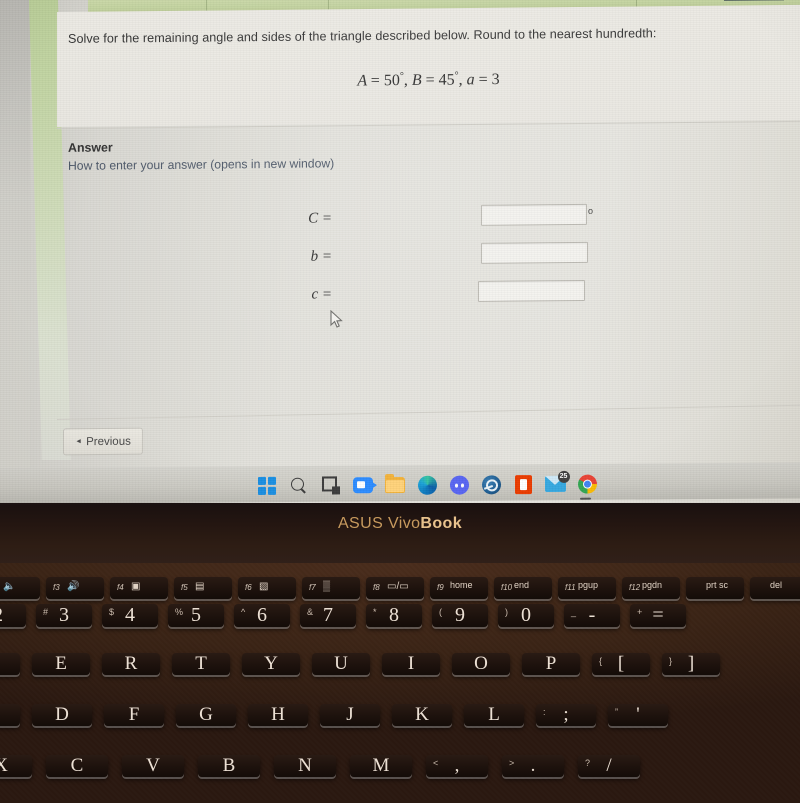 The width and height of the screenshot is (800, 803). What do you see at coordinates (381, 766) in the screenshot?
I see `key-M: M` at bounding box center [381, 766].